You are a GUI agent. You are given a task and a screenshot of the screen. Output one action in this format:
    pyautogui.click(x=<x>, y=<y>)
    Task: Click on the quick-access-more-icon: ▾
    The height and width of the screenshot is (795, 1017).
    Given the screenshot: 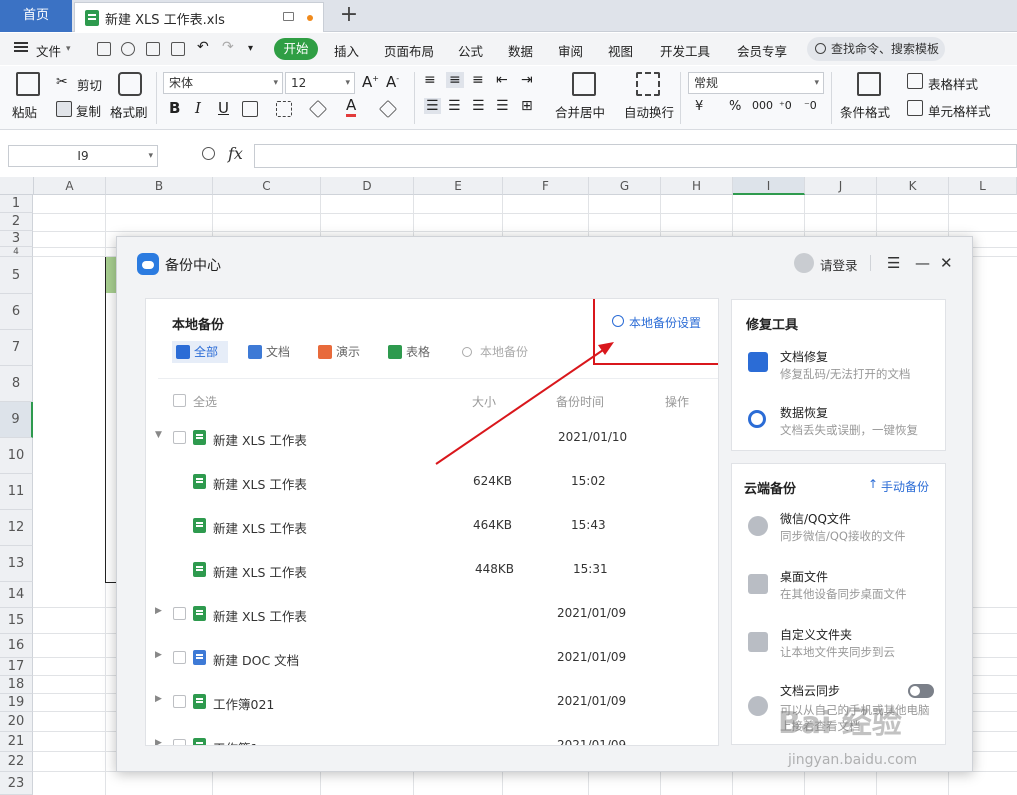 What is the action you would take?
    pyautogui.click(x=250, y=48)
    